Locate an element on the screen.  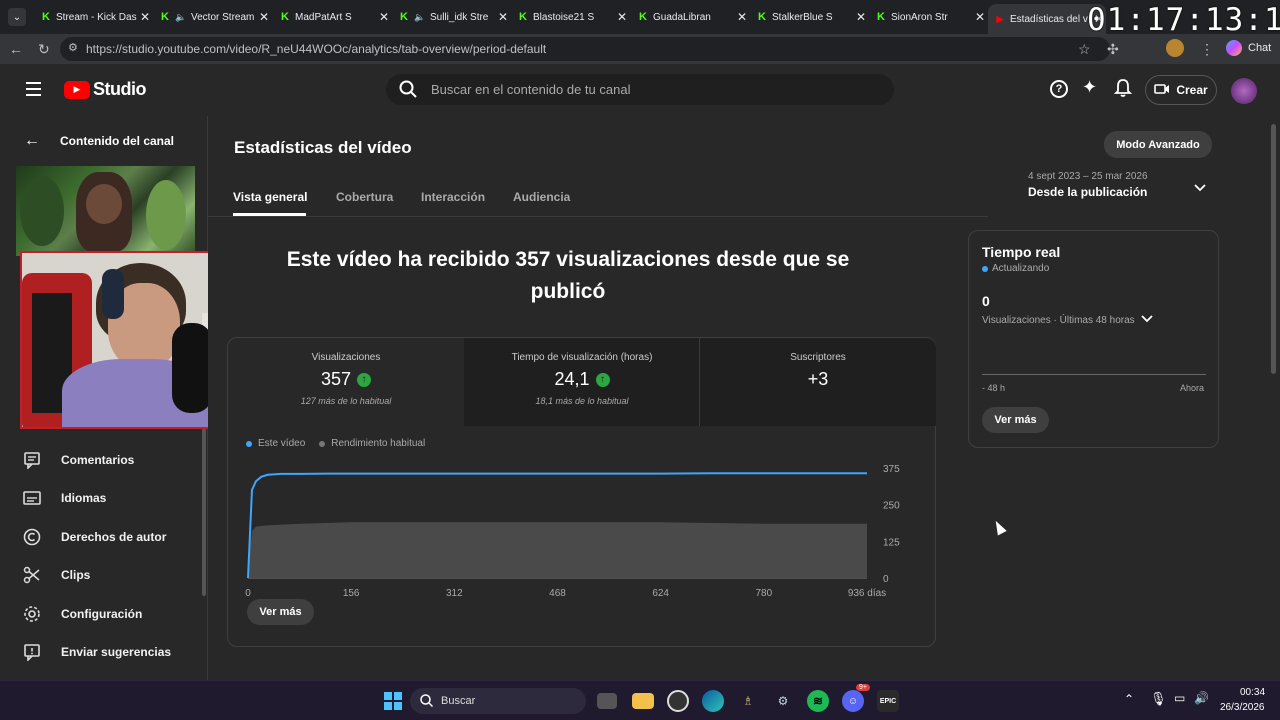
task-view-icon is located at coordinates (607, 701).